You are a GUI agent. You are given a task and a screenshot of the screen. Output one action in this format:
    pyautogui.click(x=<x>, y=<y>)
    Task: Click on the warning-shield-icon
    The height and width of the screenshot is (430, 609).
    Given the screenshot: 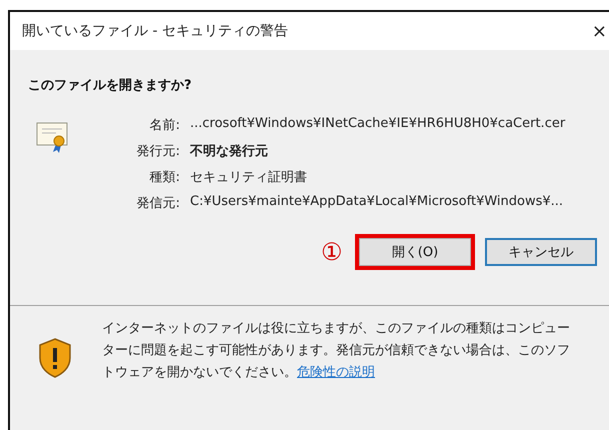 What is the action you would take?
    pyautogui.click(x=55, y=358)
    